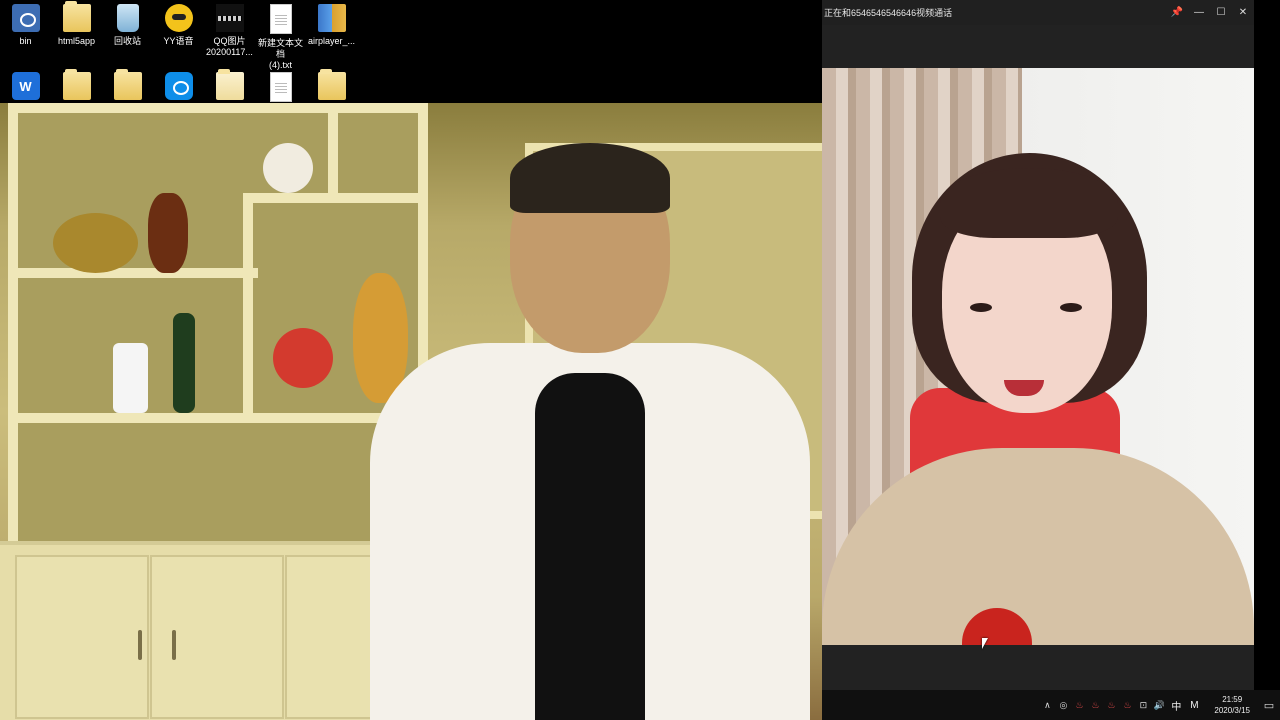 The image size is (1280, 720). I want to click on minimize-button: —, so click(1199, 12).